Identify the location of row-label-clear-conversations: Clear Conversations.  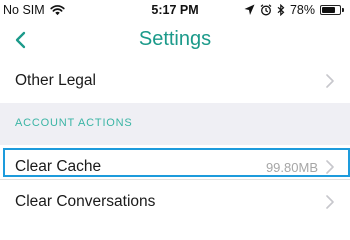
(85, 201).